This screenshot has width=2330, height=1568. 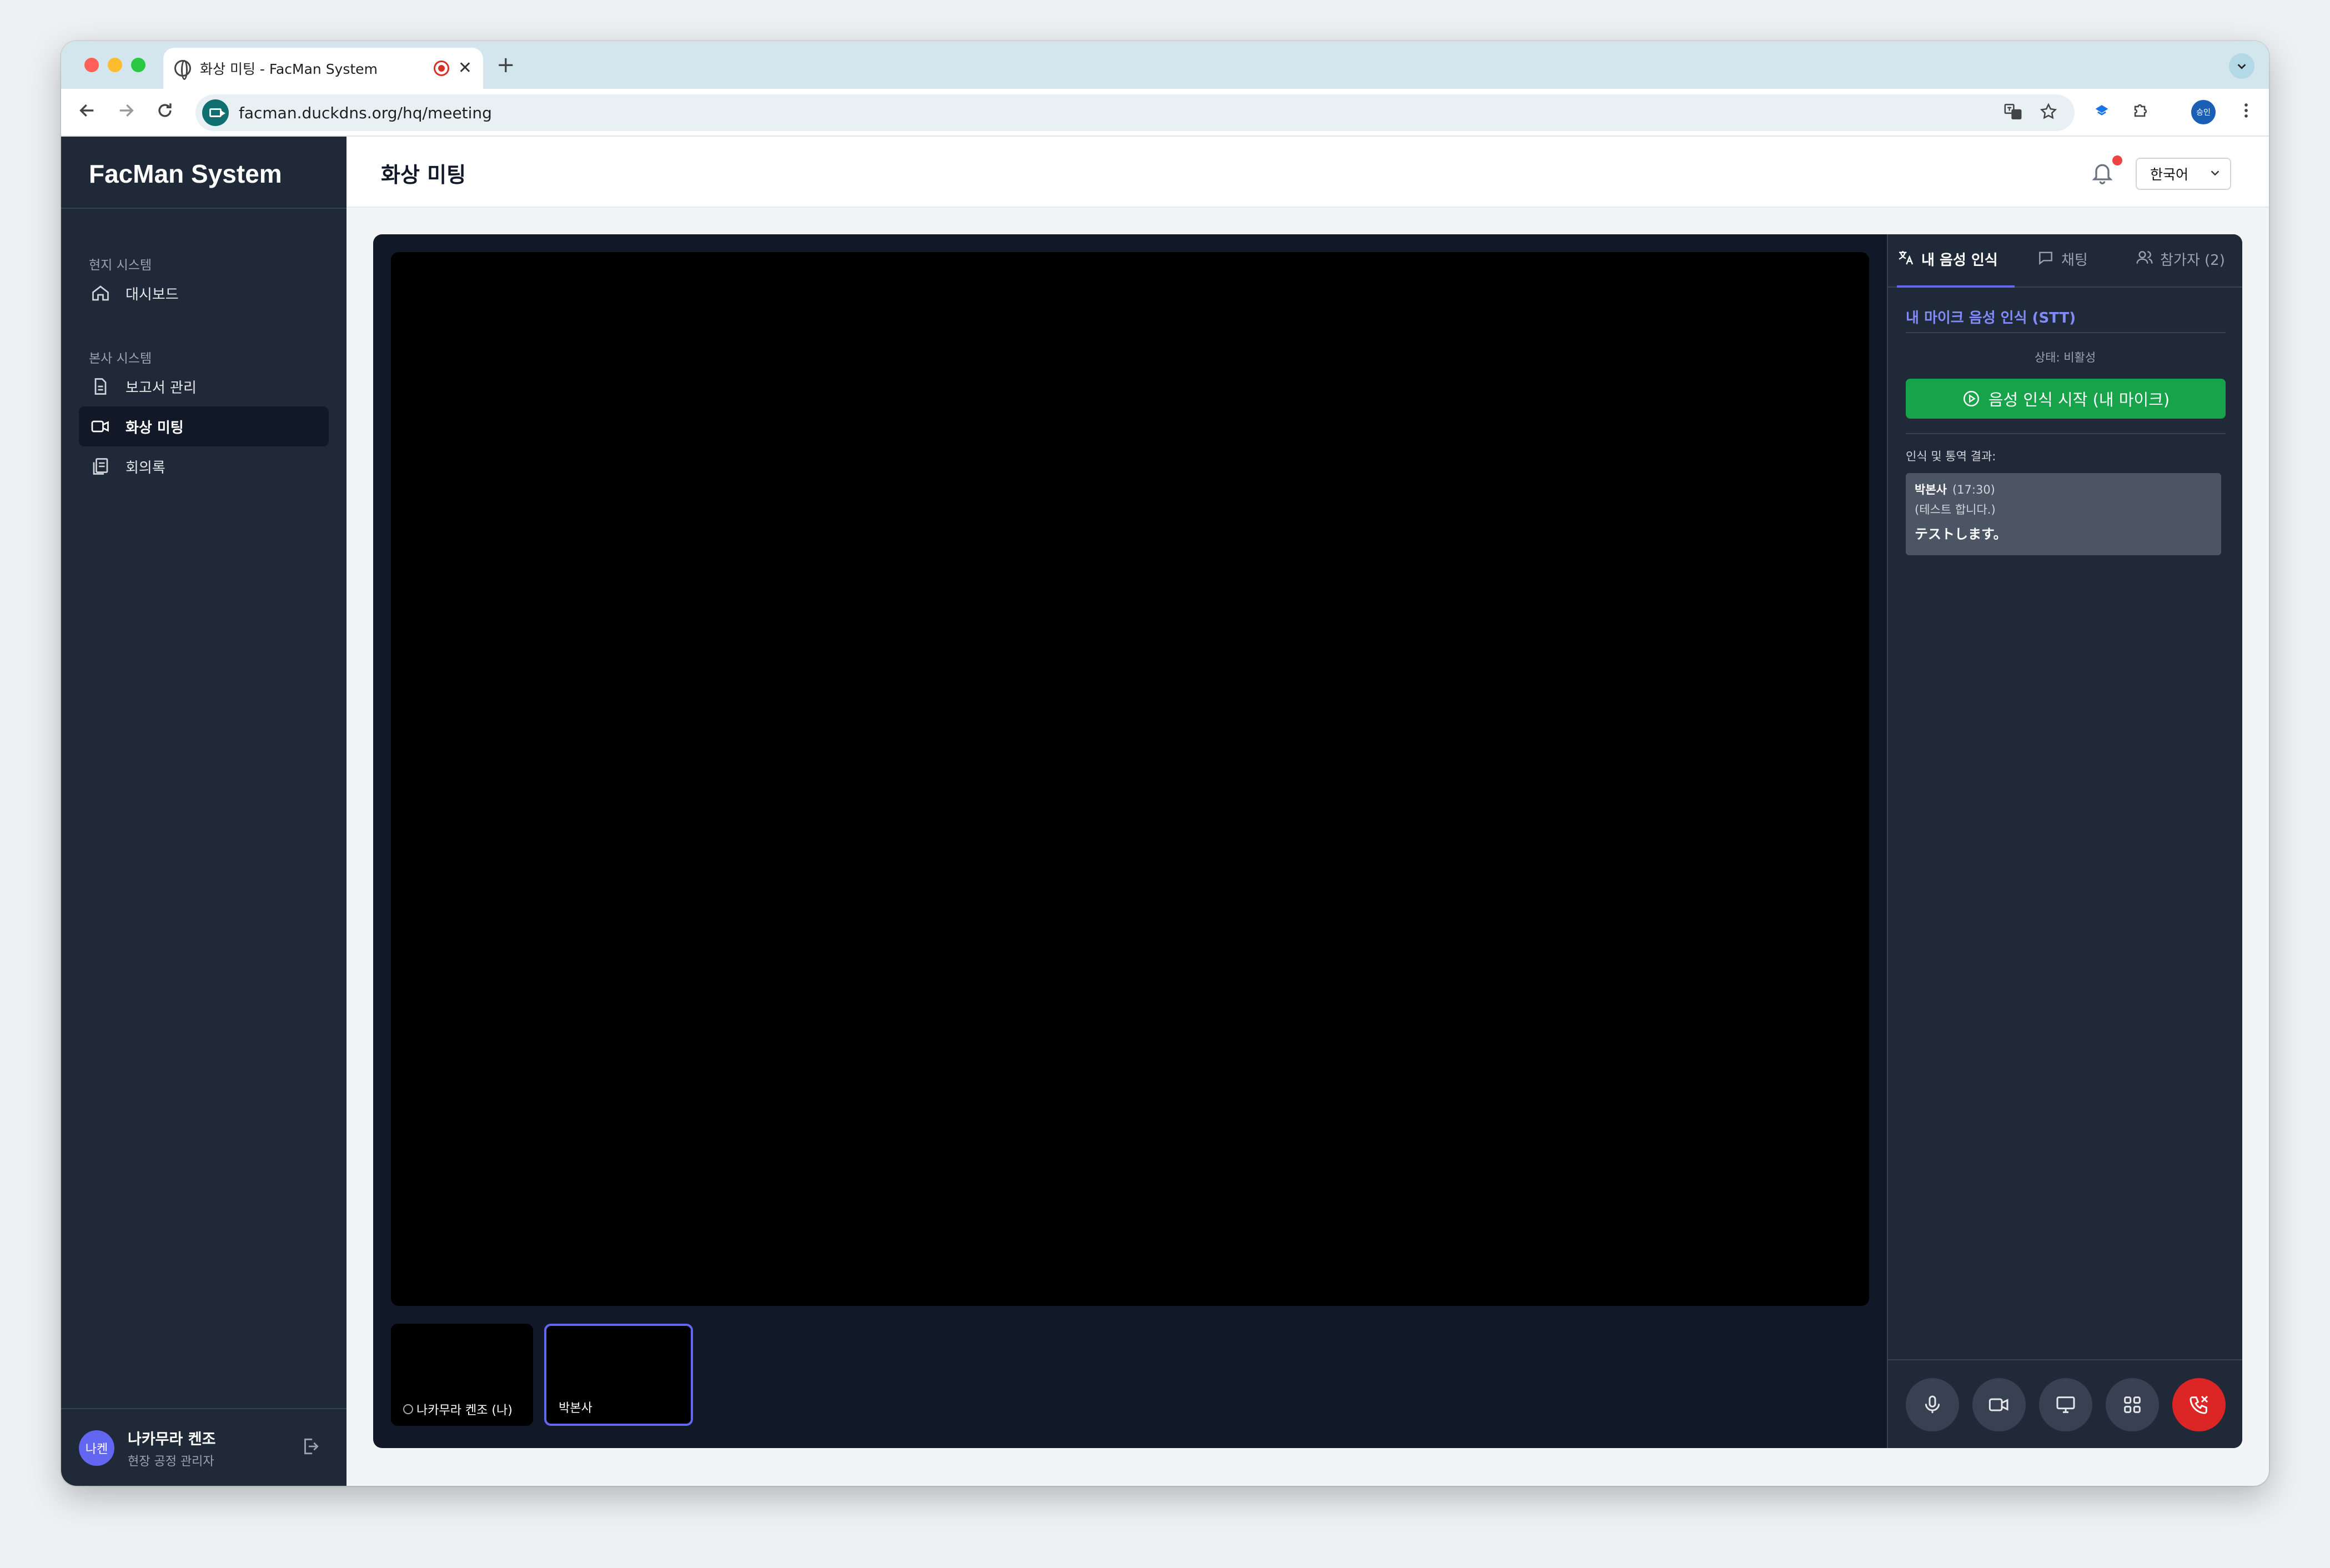 I want to click on logout-icon, so click(x=310, y=1447).